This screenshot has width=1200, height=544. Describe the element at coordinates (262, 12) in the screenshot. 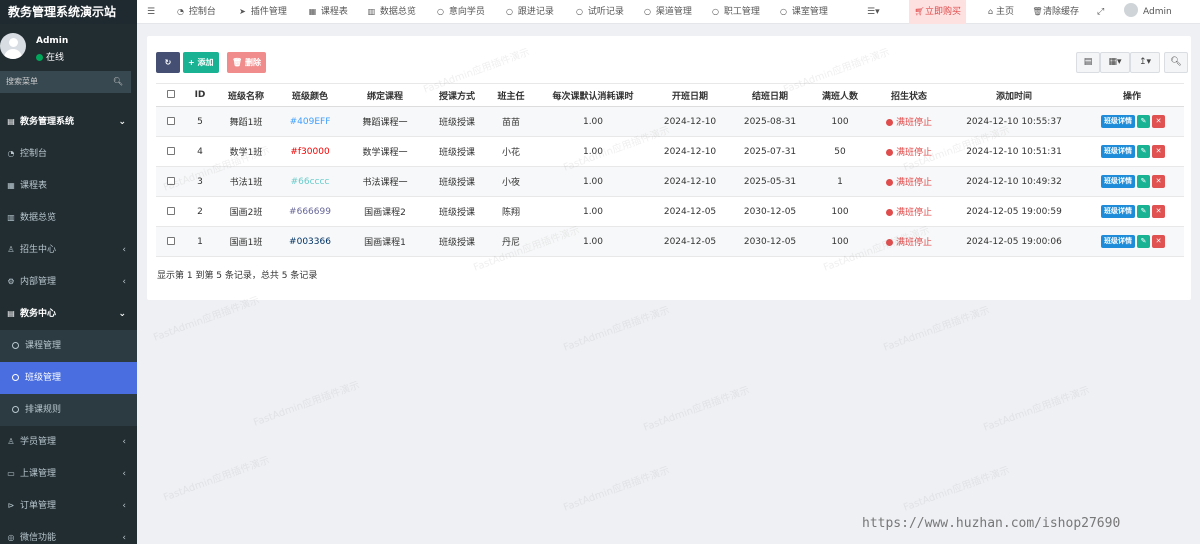

I see `topnav-item-1: ➤ 插件管理` at that location.